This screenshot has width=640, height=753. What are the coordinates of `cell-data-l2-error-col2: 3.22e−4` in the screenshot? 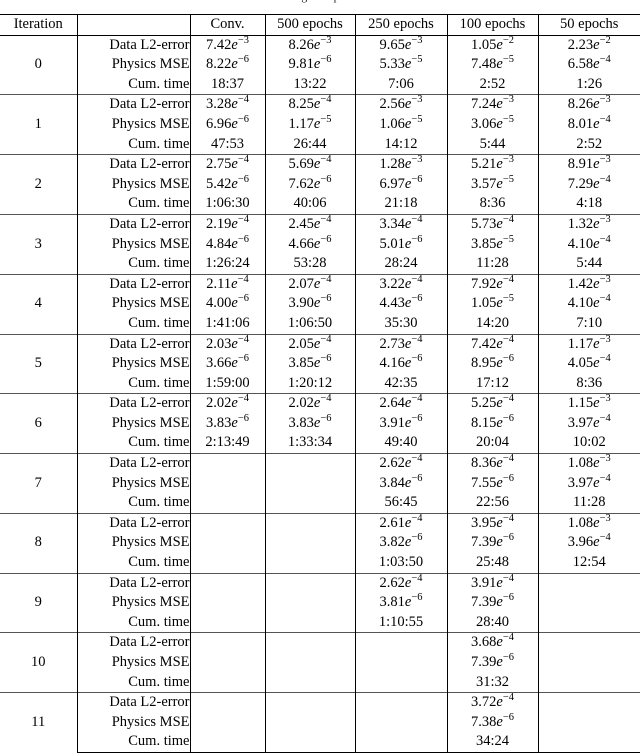 It's located at (400, 284).